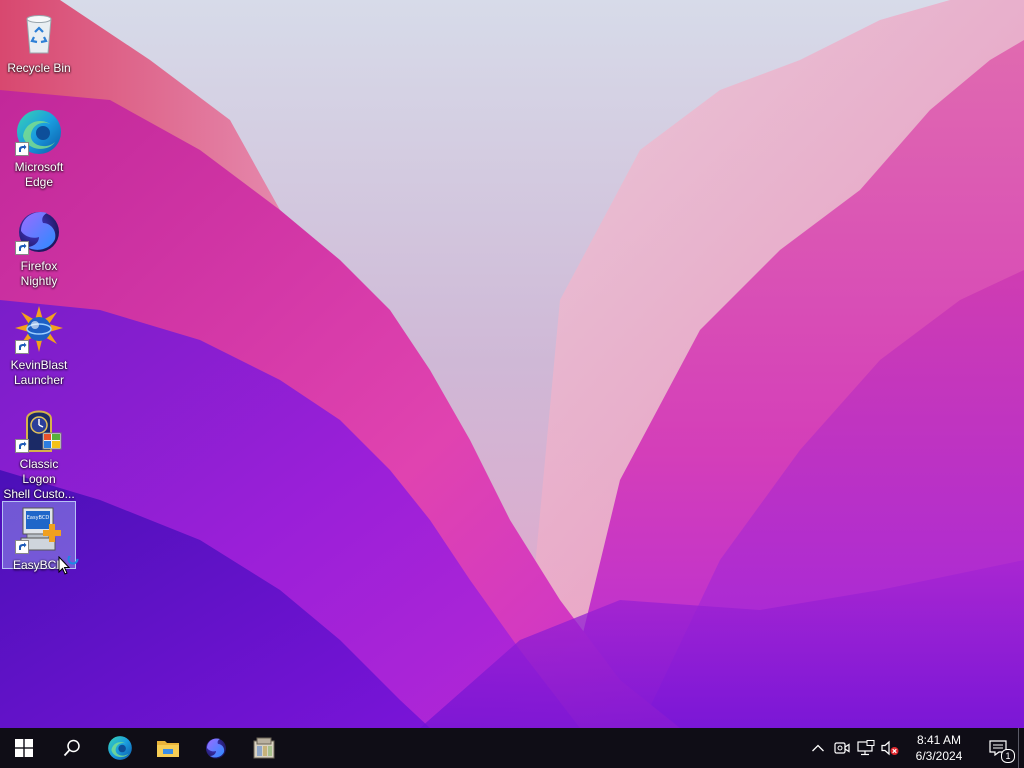 The width and height of the screenshot is (1024, 768). I want to click on taskbar-app-file-explorer, so click(168, 748).